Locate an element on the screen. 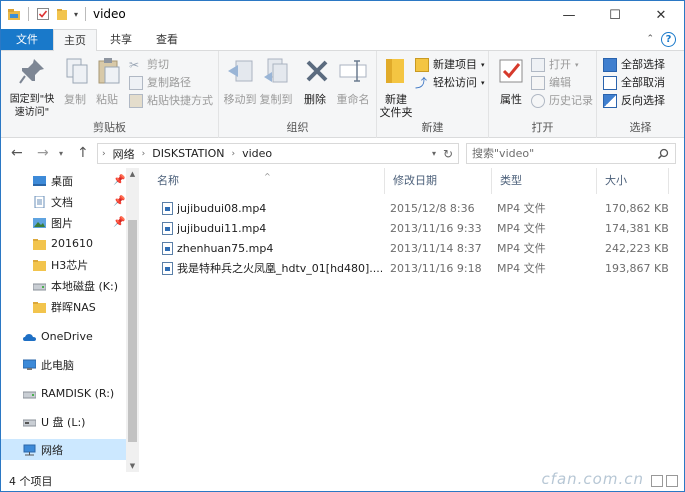 The width and height of the screenshot is (685, 492). nav-item-network: 网络 is located at coordinates (63, 449).